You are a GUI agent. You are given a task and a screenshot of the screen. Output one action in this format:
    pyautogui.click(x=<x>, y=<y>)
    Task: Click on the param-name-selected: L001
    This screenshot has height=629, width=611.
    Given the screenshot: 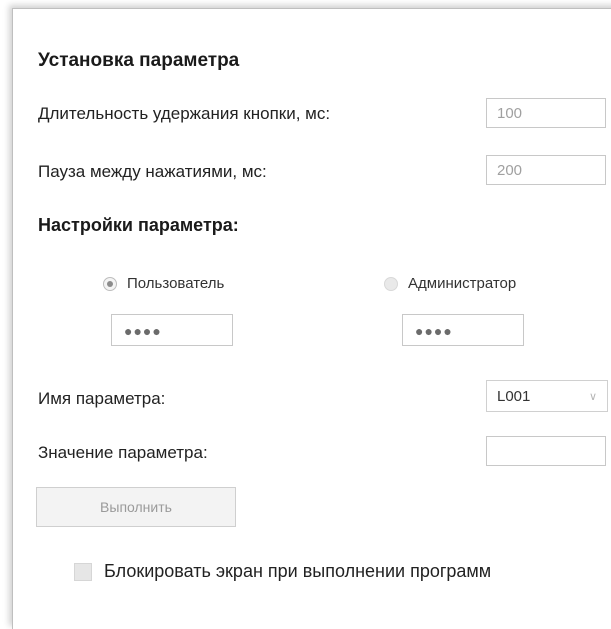 What is the action you would take?
    pyautogui.click(x=514, y=396)
    